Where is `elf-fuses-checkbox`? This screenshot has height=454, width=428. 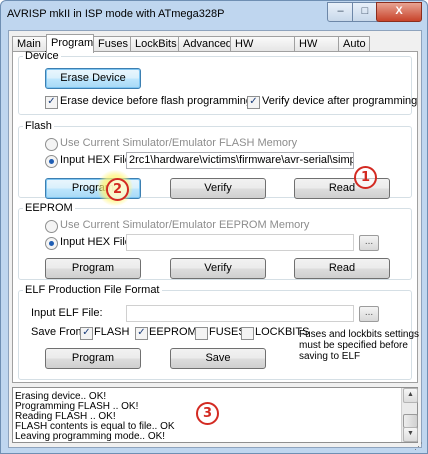
elf-fuses-checkbox is located at coordinates (201, 333).